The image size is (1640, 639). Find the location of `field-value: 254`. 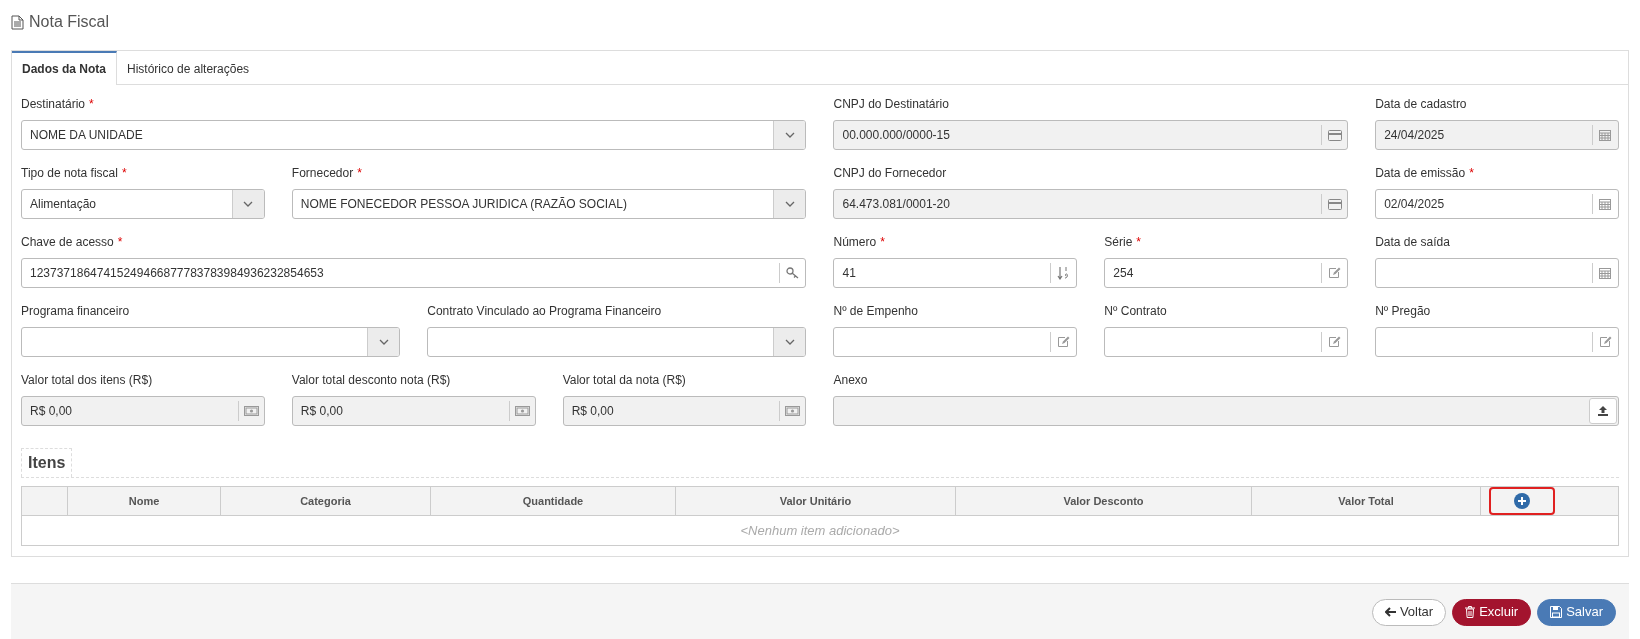

field-value: 254 is located at coordinates (1213, 273).